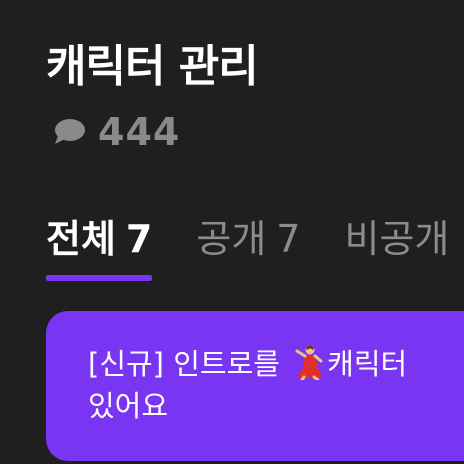  What do you see at coordinates (288, 239) in the screenshot?
I see `tab-public-count: 7` at bounding box center [288, 239].